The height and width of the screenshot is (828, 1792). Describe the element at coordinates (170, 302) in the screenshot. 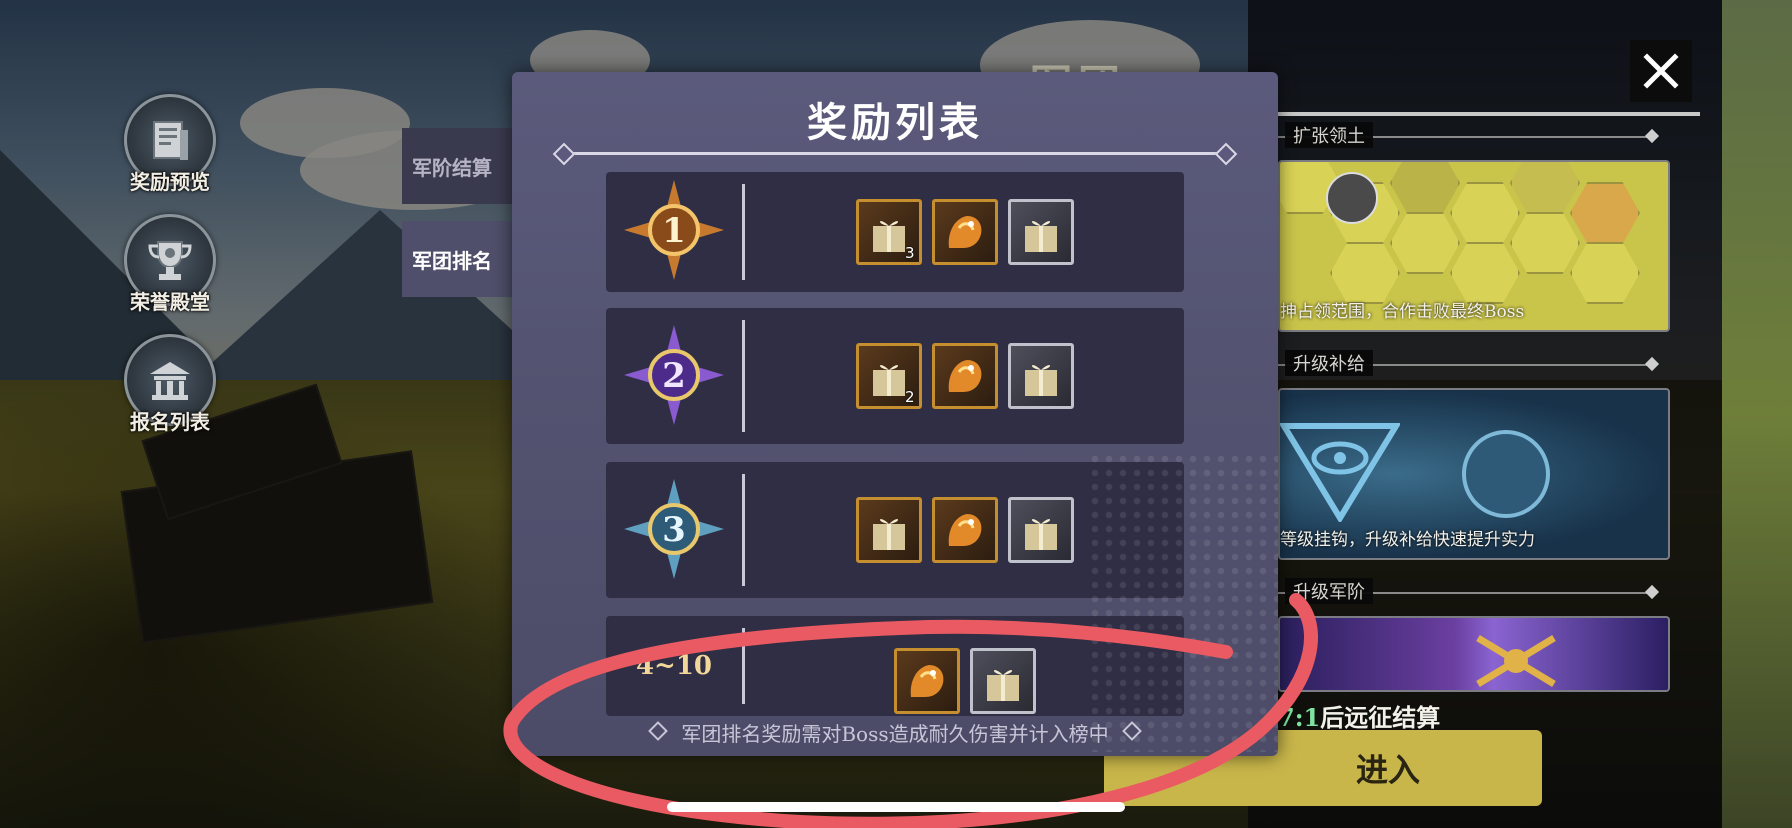

I see `hall-of-honor-label: 荣誉殿堂` at that location.